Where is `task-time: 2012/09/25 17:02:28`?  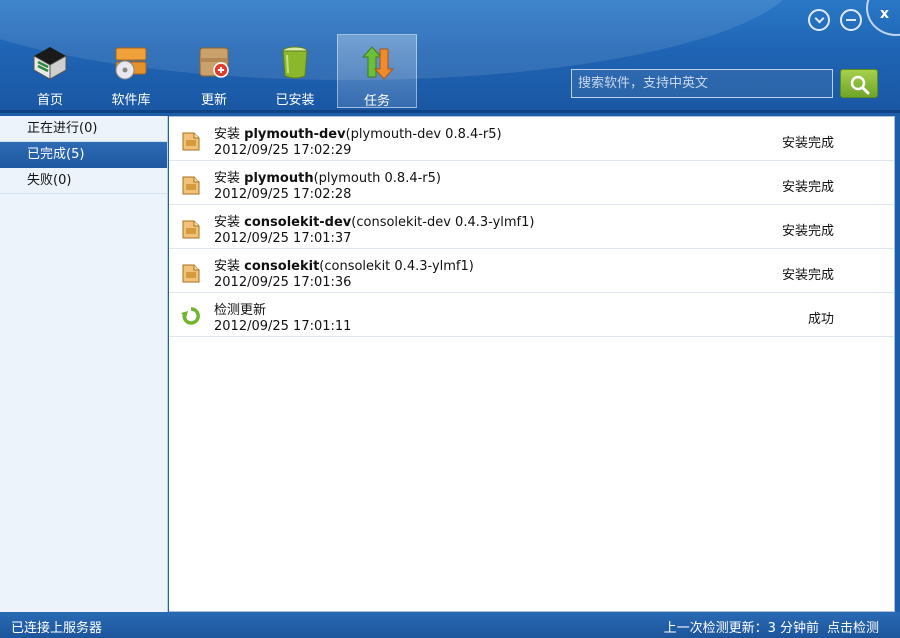
task-time: 2012/09/25 17:02:28 is located at coordinates (283, 194).